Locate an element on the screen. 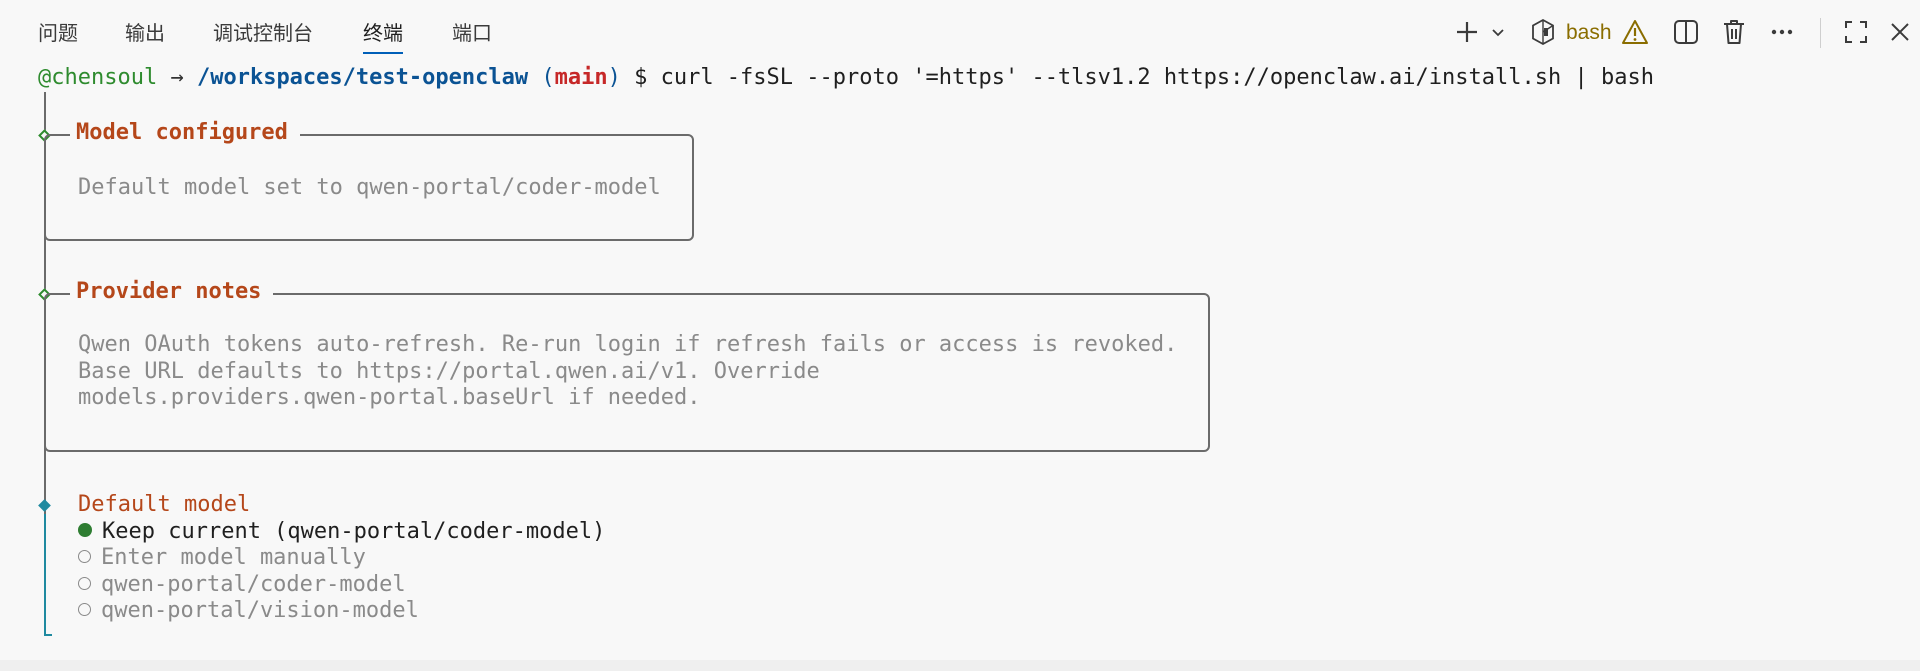 This screenshot has height=671, width=1920. chevron-down-icon is located at coordinates (1498, 32).